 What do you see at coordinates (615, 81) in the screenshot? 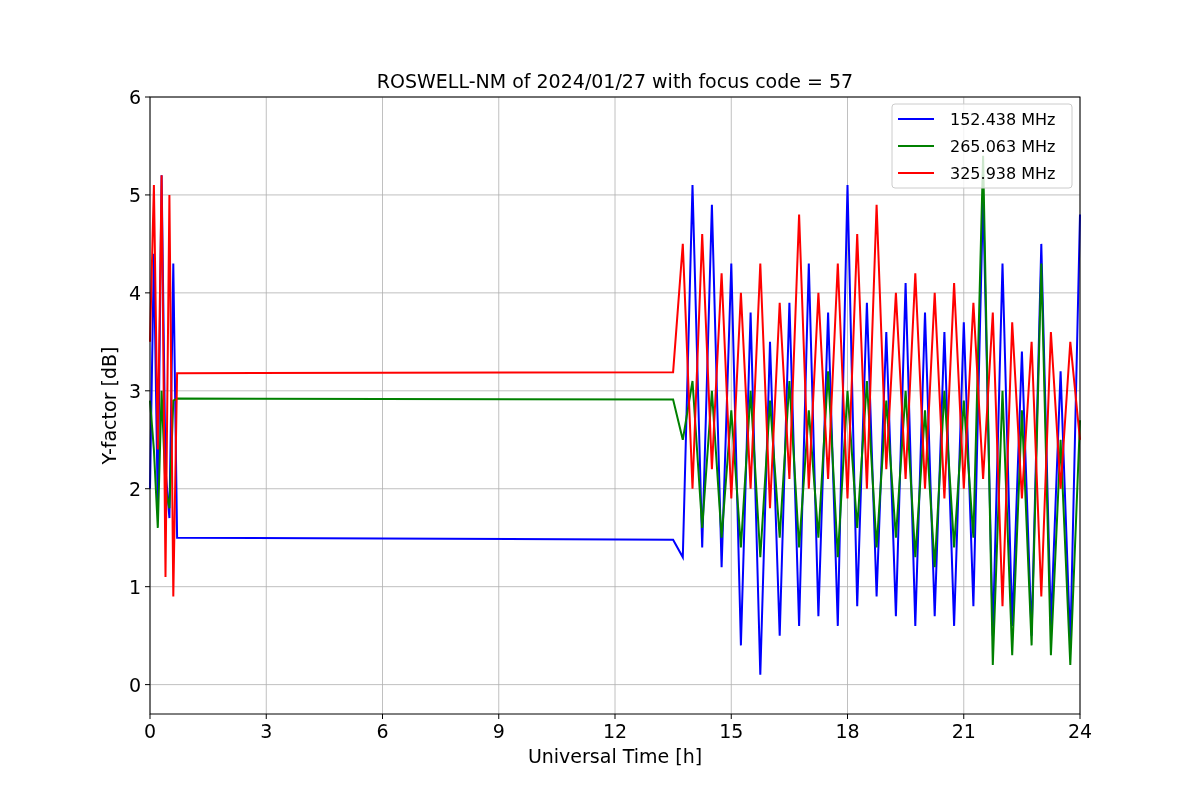
I see `chart-title: ROSWELL-NM of 2024/01/27 with focus code = 57` at bounding box center [615, 81].